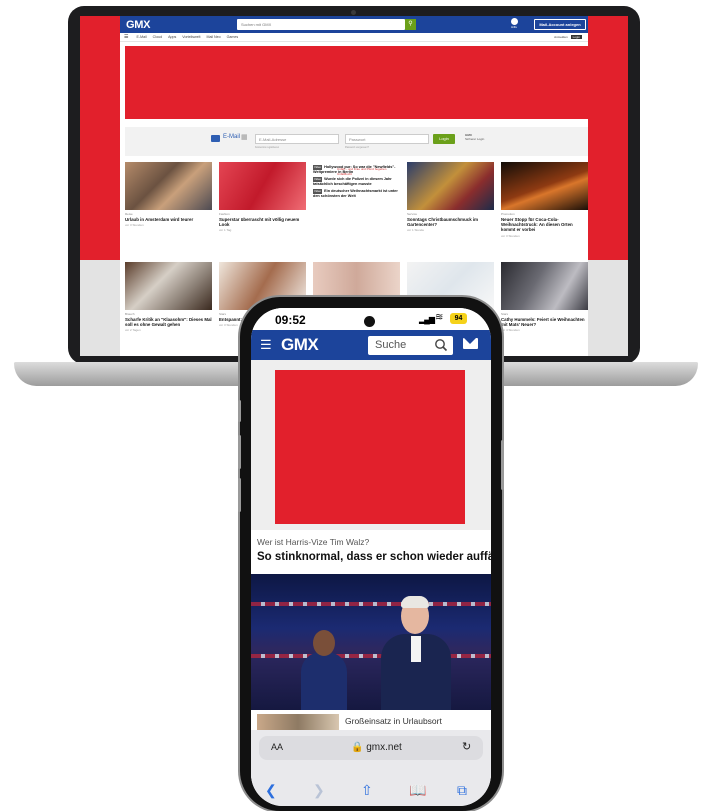  Describe the element at coordinates (271, 790) in the screenshot. I see `back-icon: ❮` at that location.